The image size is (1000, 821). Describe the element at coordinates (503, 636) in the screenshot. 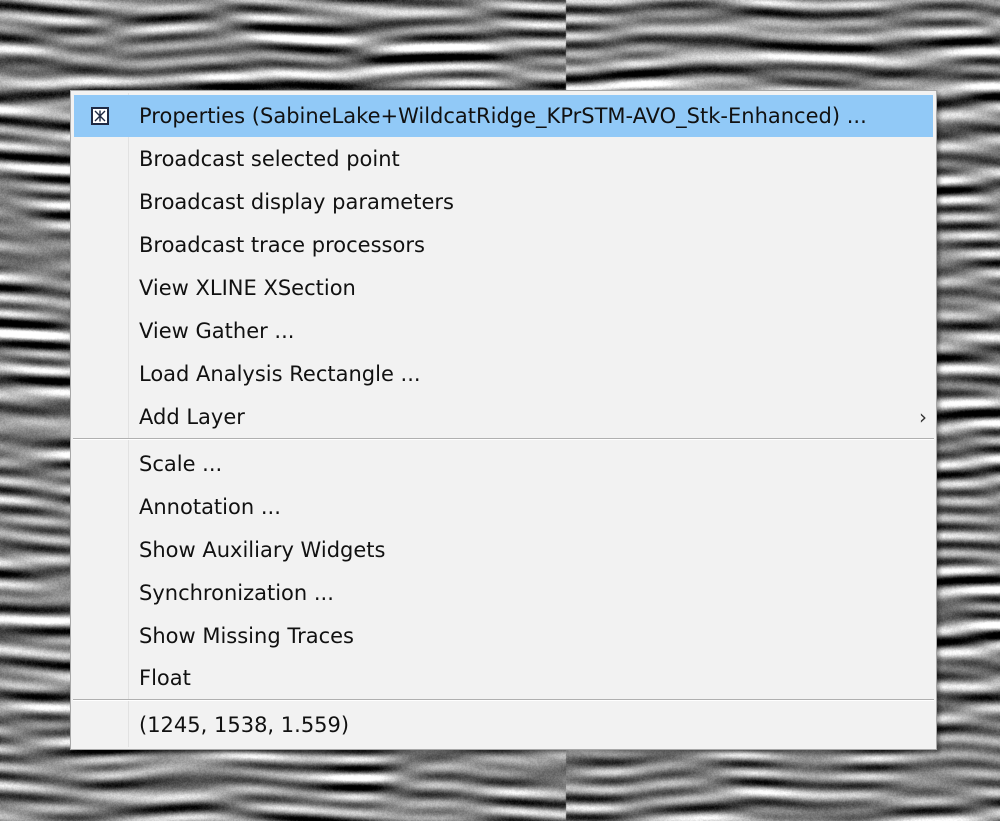

I see `menu-item-show-missing-traces: Show Missing Traces` at that location.